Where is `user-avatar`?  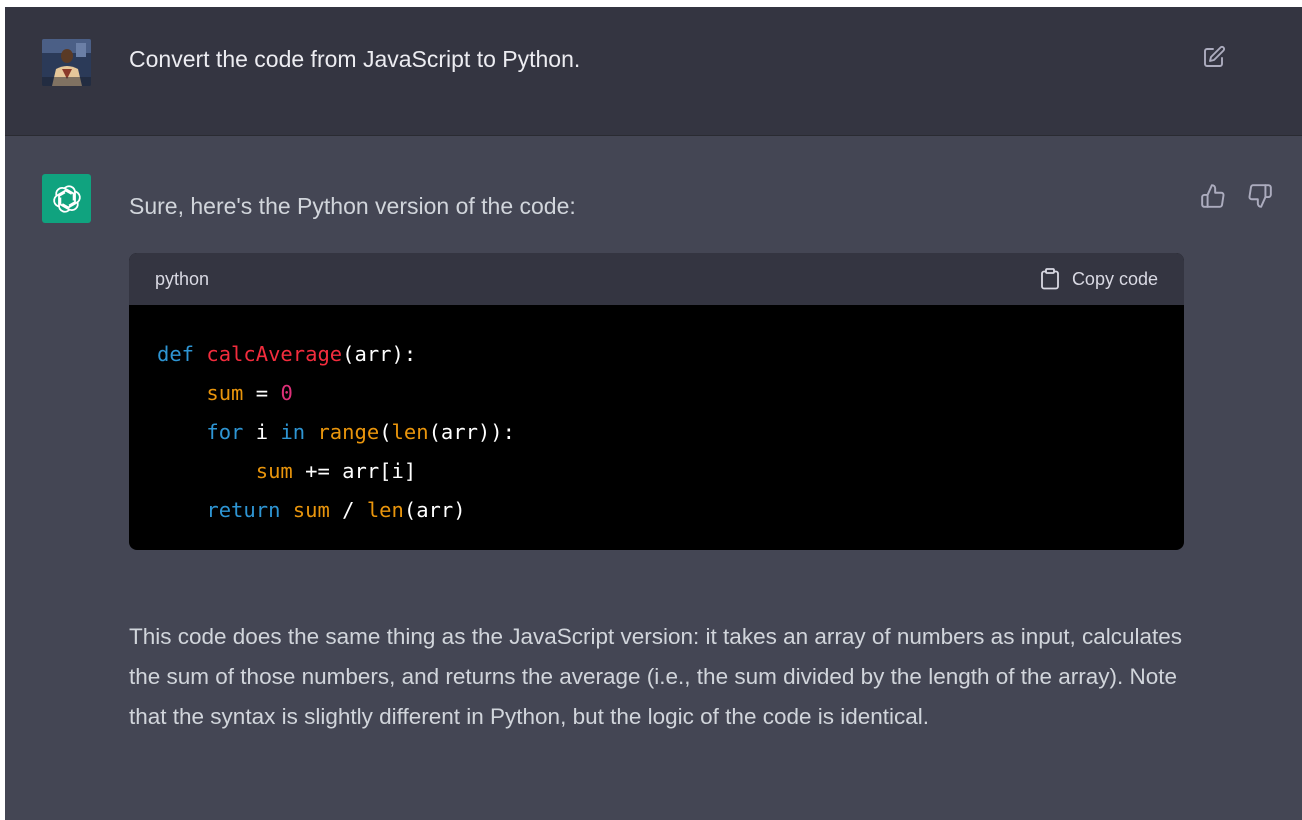 user-avatar is located at coordinates (66, 62).